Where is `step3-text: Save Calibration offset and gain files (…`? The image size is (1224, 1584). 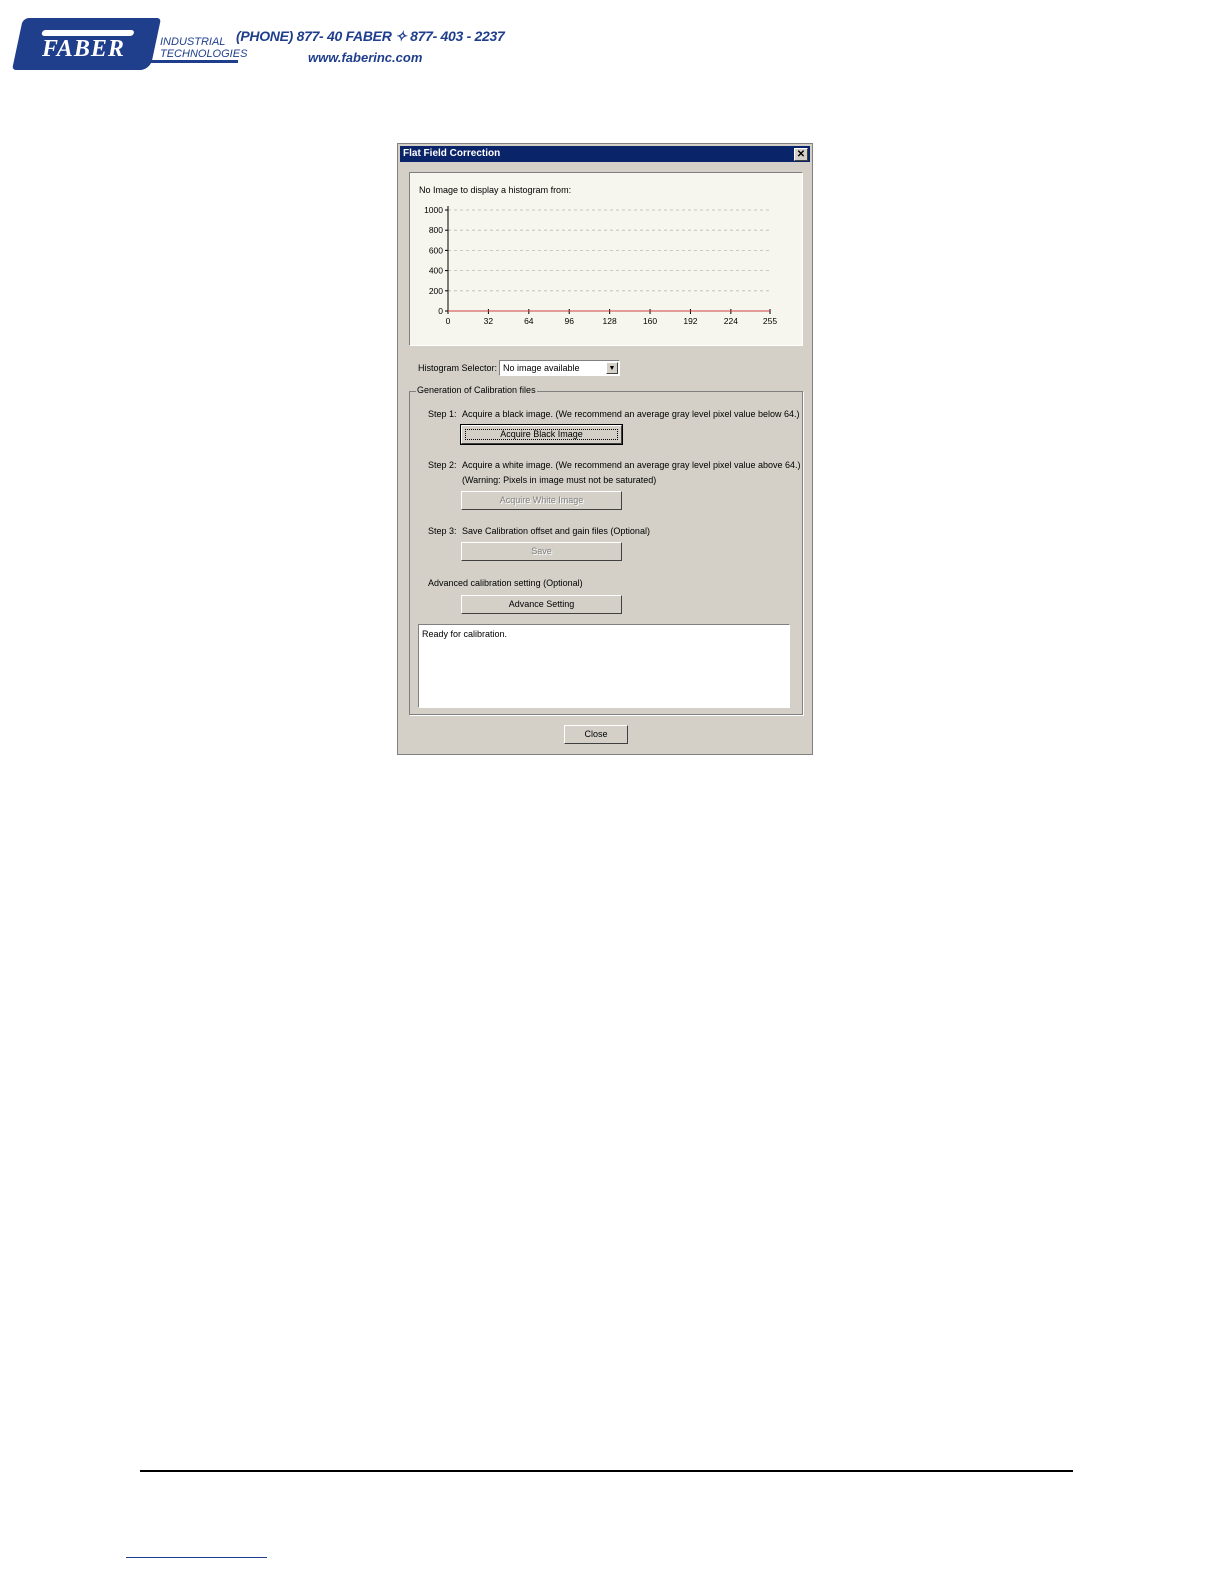 step3-text: Save Calibration offset and gain files (… is located at coordinates (556, 531).